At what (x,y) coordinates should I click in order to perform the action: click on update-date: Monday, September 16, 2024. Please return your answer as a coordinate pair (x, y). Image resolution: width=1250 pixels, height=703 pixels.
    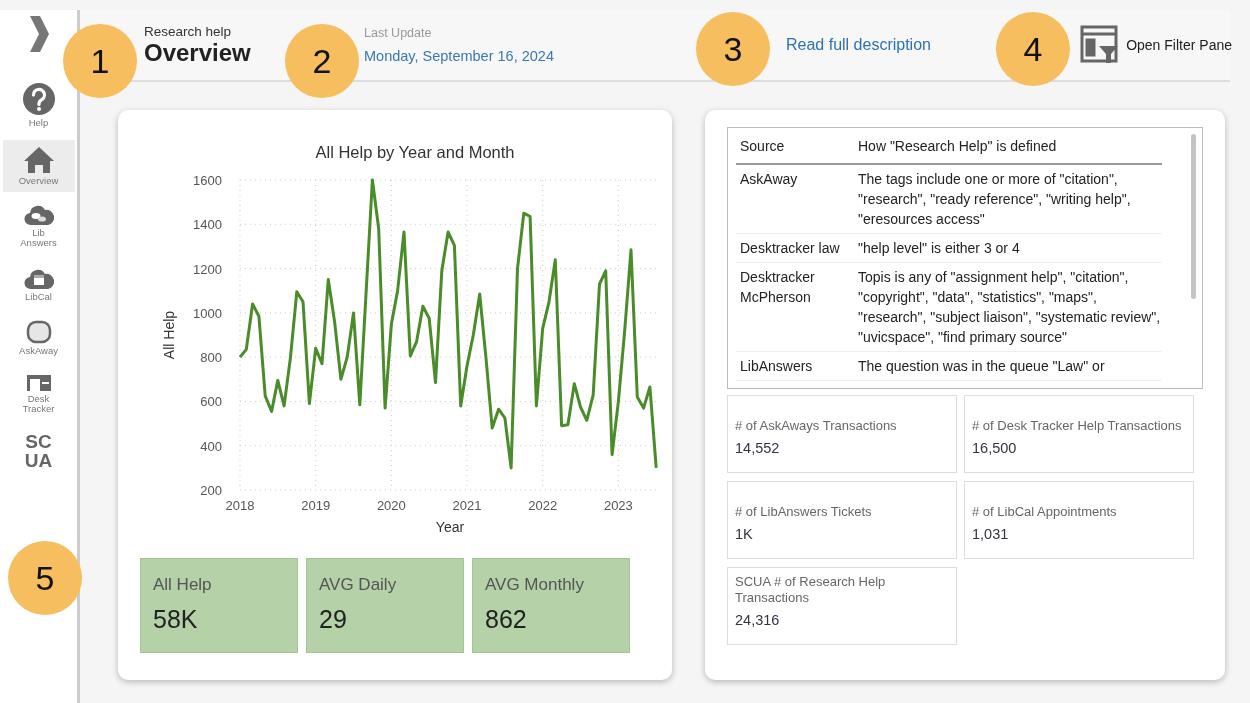
    Looking at the image, I should click on (459, 56).